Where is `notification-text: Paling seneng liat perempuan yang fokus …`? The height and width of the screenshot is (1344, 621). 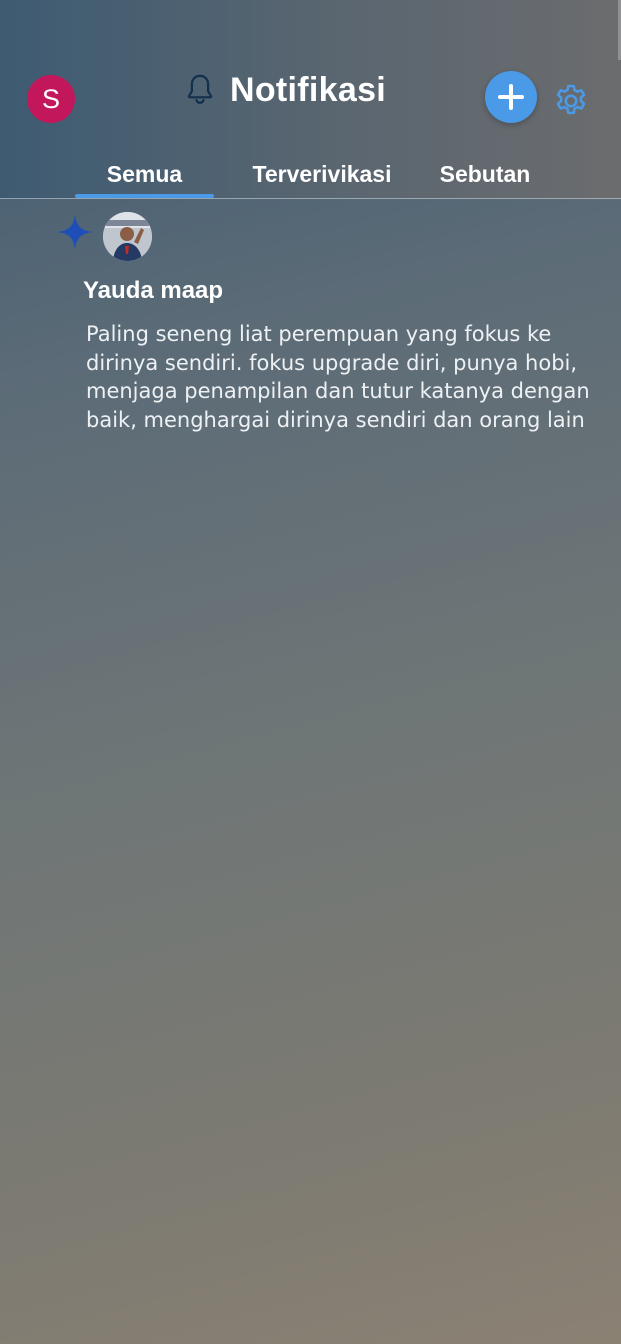 notification-text: Paling seneng liat perempuan yang fokus … is located at coordinates (338, 377).